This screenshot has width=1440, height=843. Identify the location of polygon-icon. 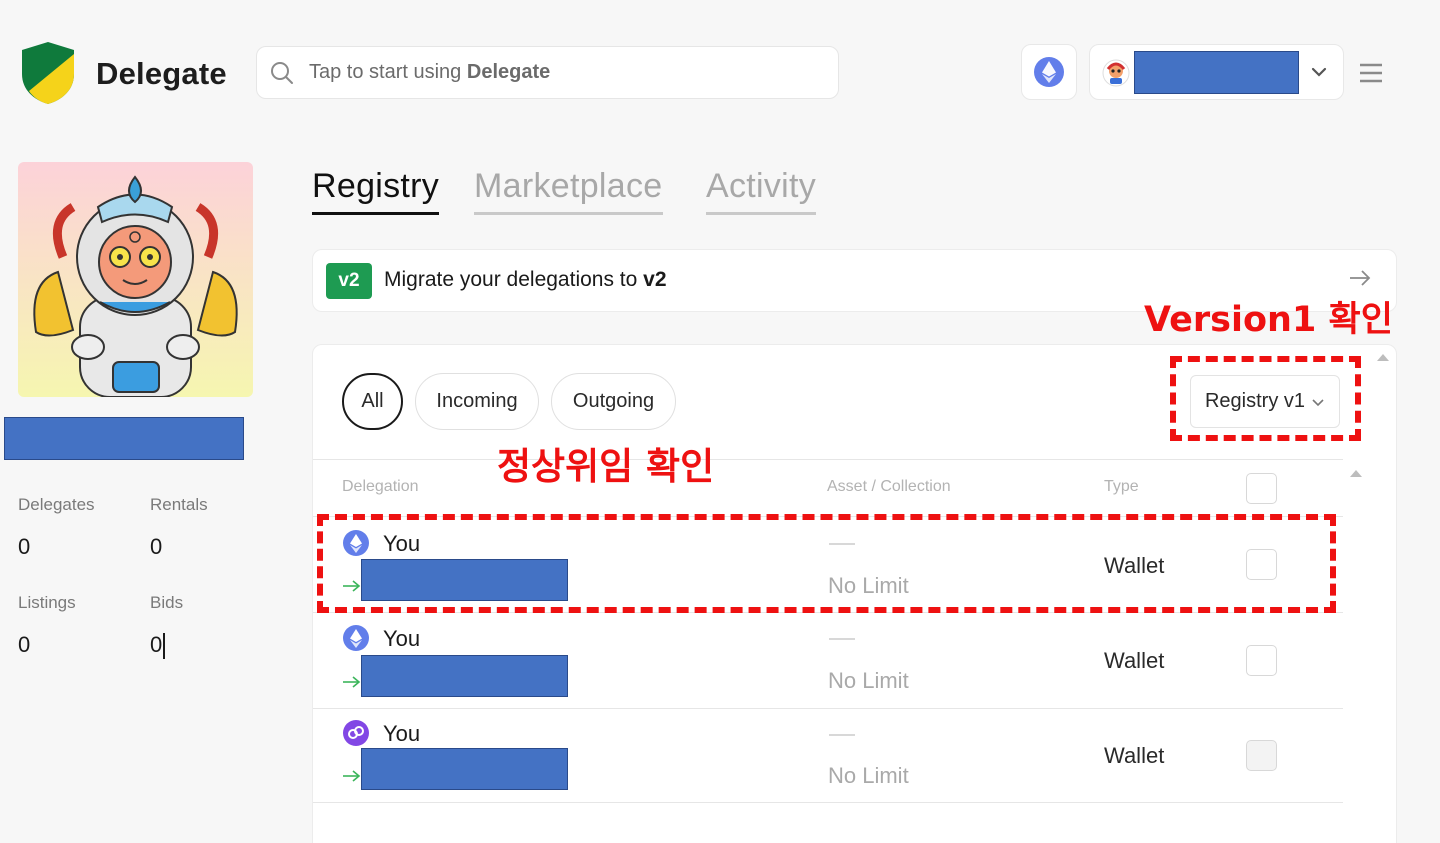
(356, 733).